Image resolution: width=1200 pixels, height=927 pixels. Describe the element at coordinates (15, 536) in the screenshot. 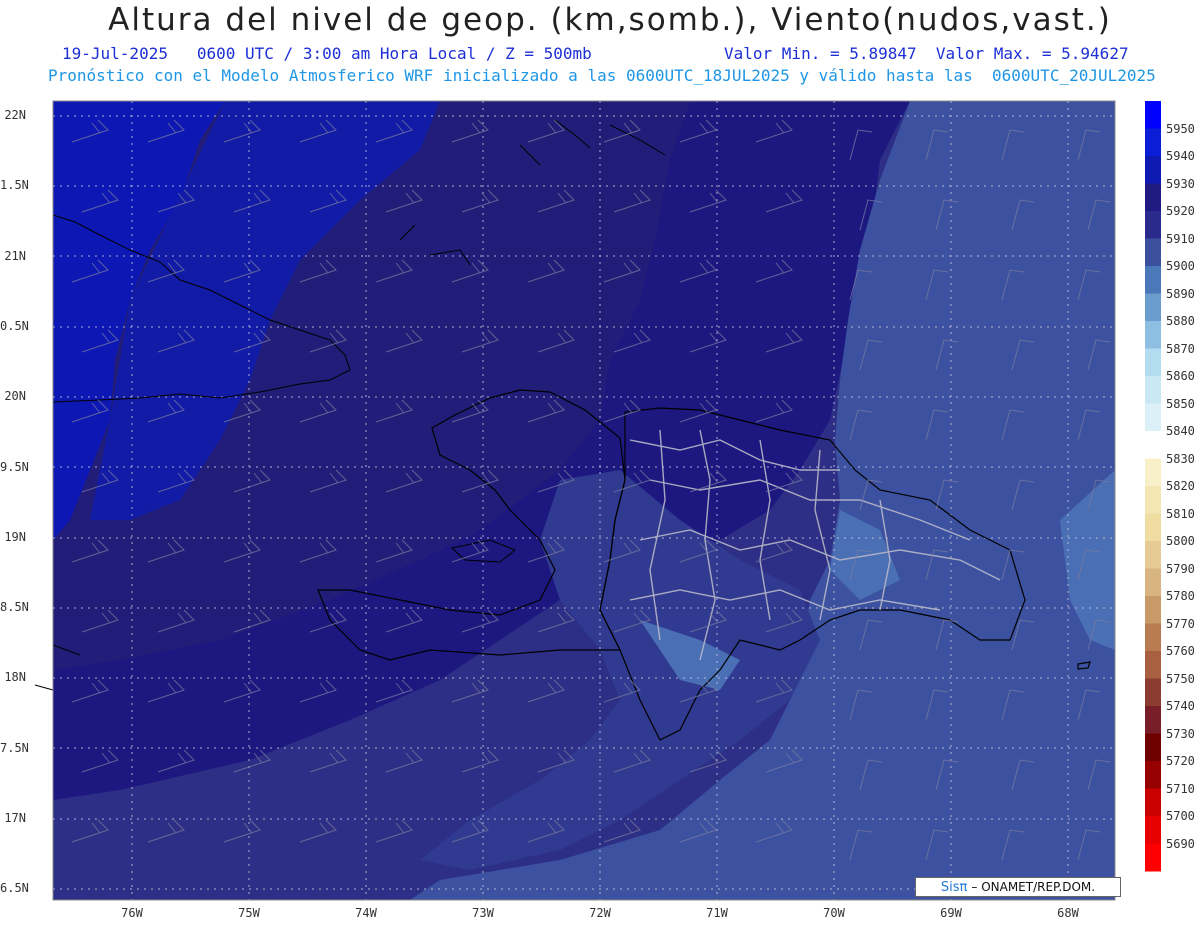

I see `latitude-label: 19N` at that location.